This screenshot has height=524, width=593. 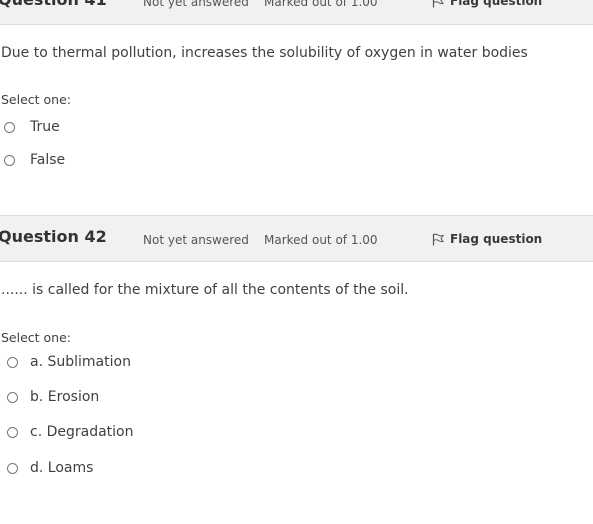 I want to click on question-42-option-d: d. Loams, so click(x=50, y=468).